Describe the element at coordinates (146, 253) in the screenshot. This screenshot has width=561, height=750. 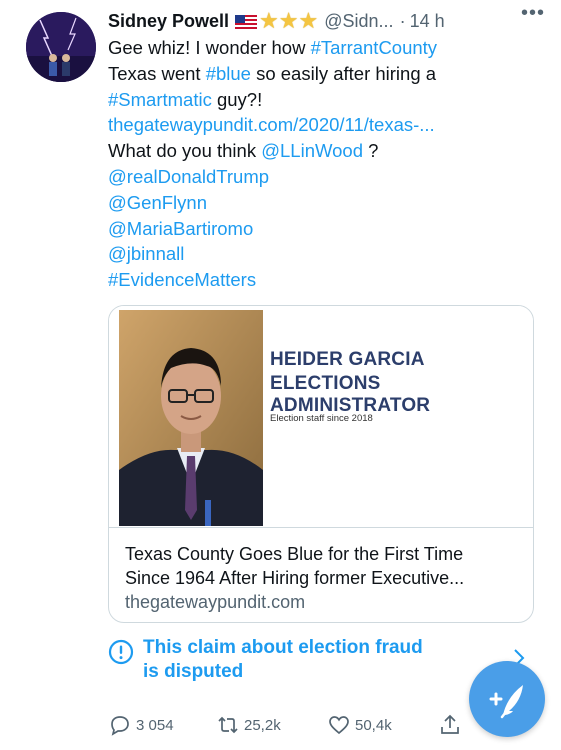
I see `mention-link: @jbinnall` at that location.